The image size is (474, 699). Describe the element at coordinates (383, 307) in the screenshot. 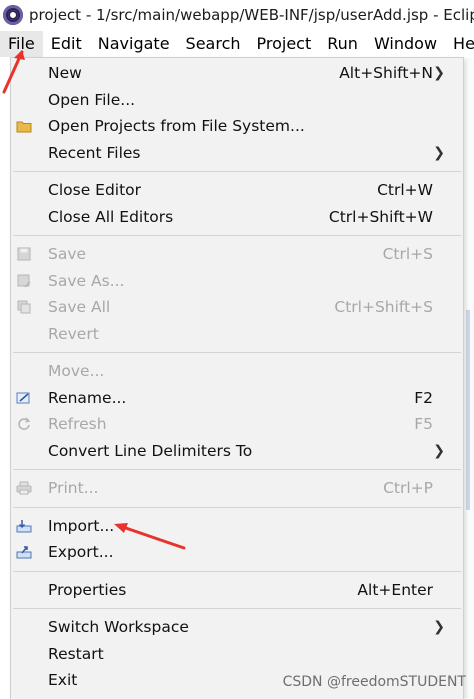

I see `shortcut-text: Ctrl+Shift+S` at that location.